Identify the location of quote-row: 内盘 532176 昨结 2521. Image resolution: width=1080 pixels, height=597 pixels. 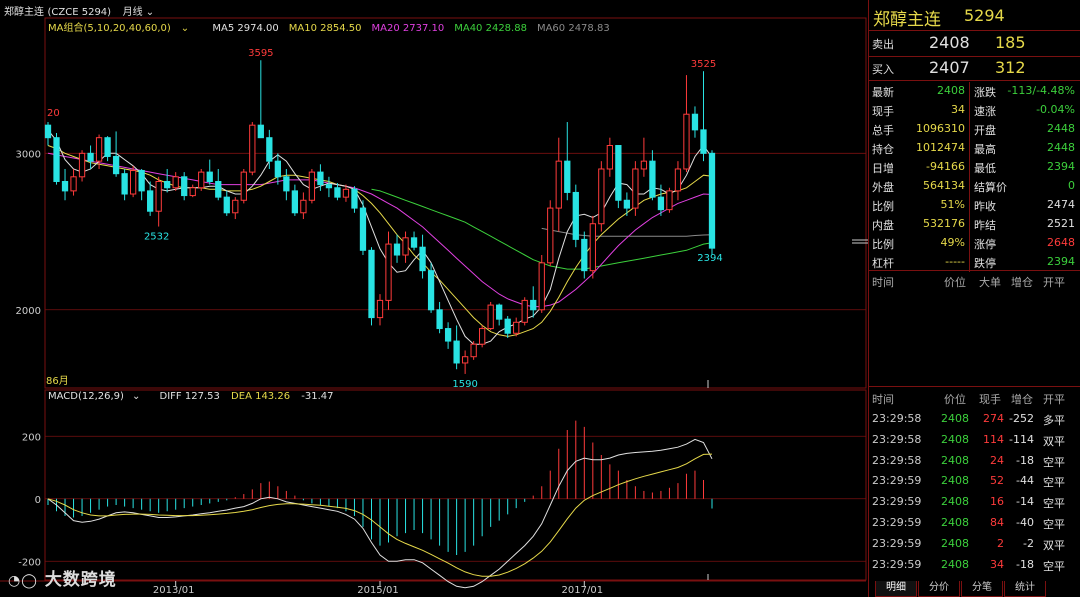
(974, 224).